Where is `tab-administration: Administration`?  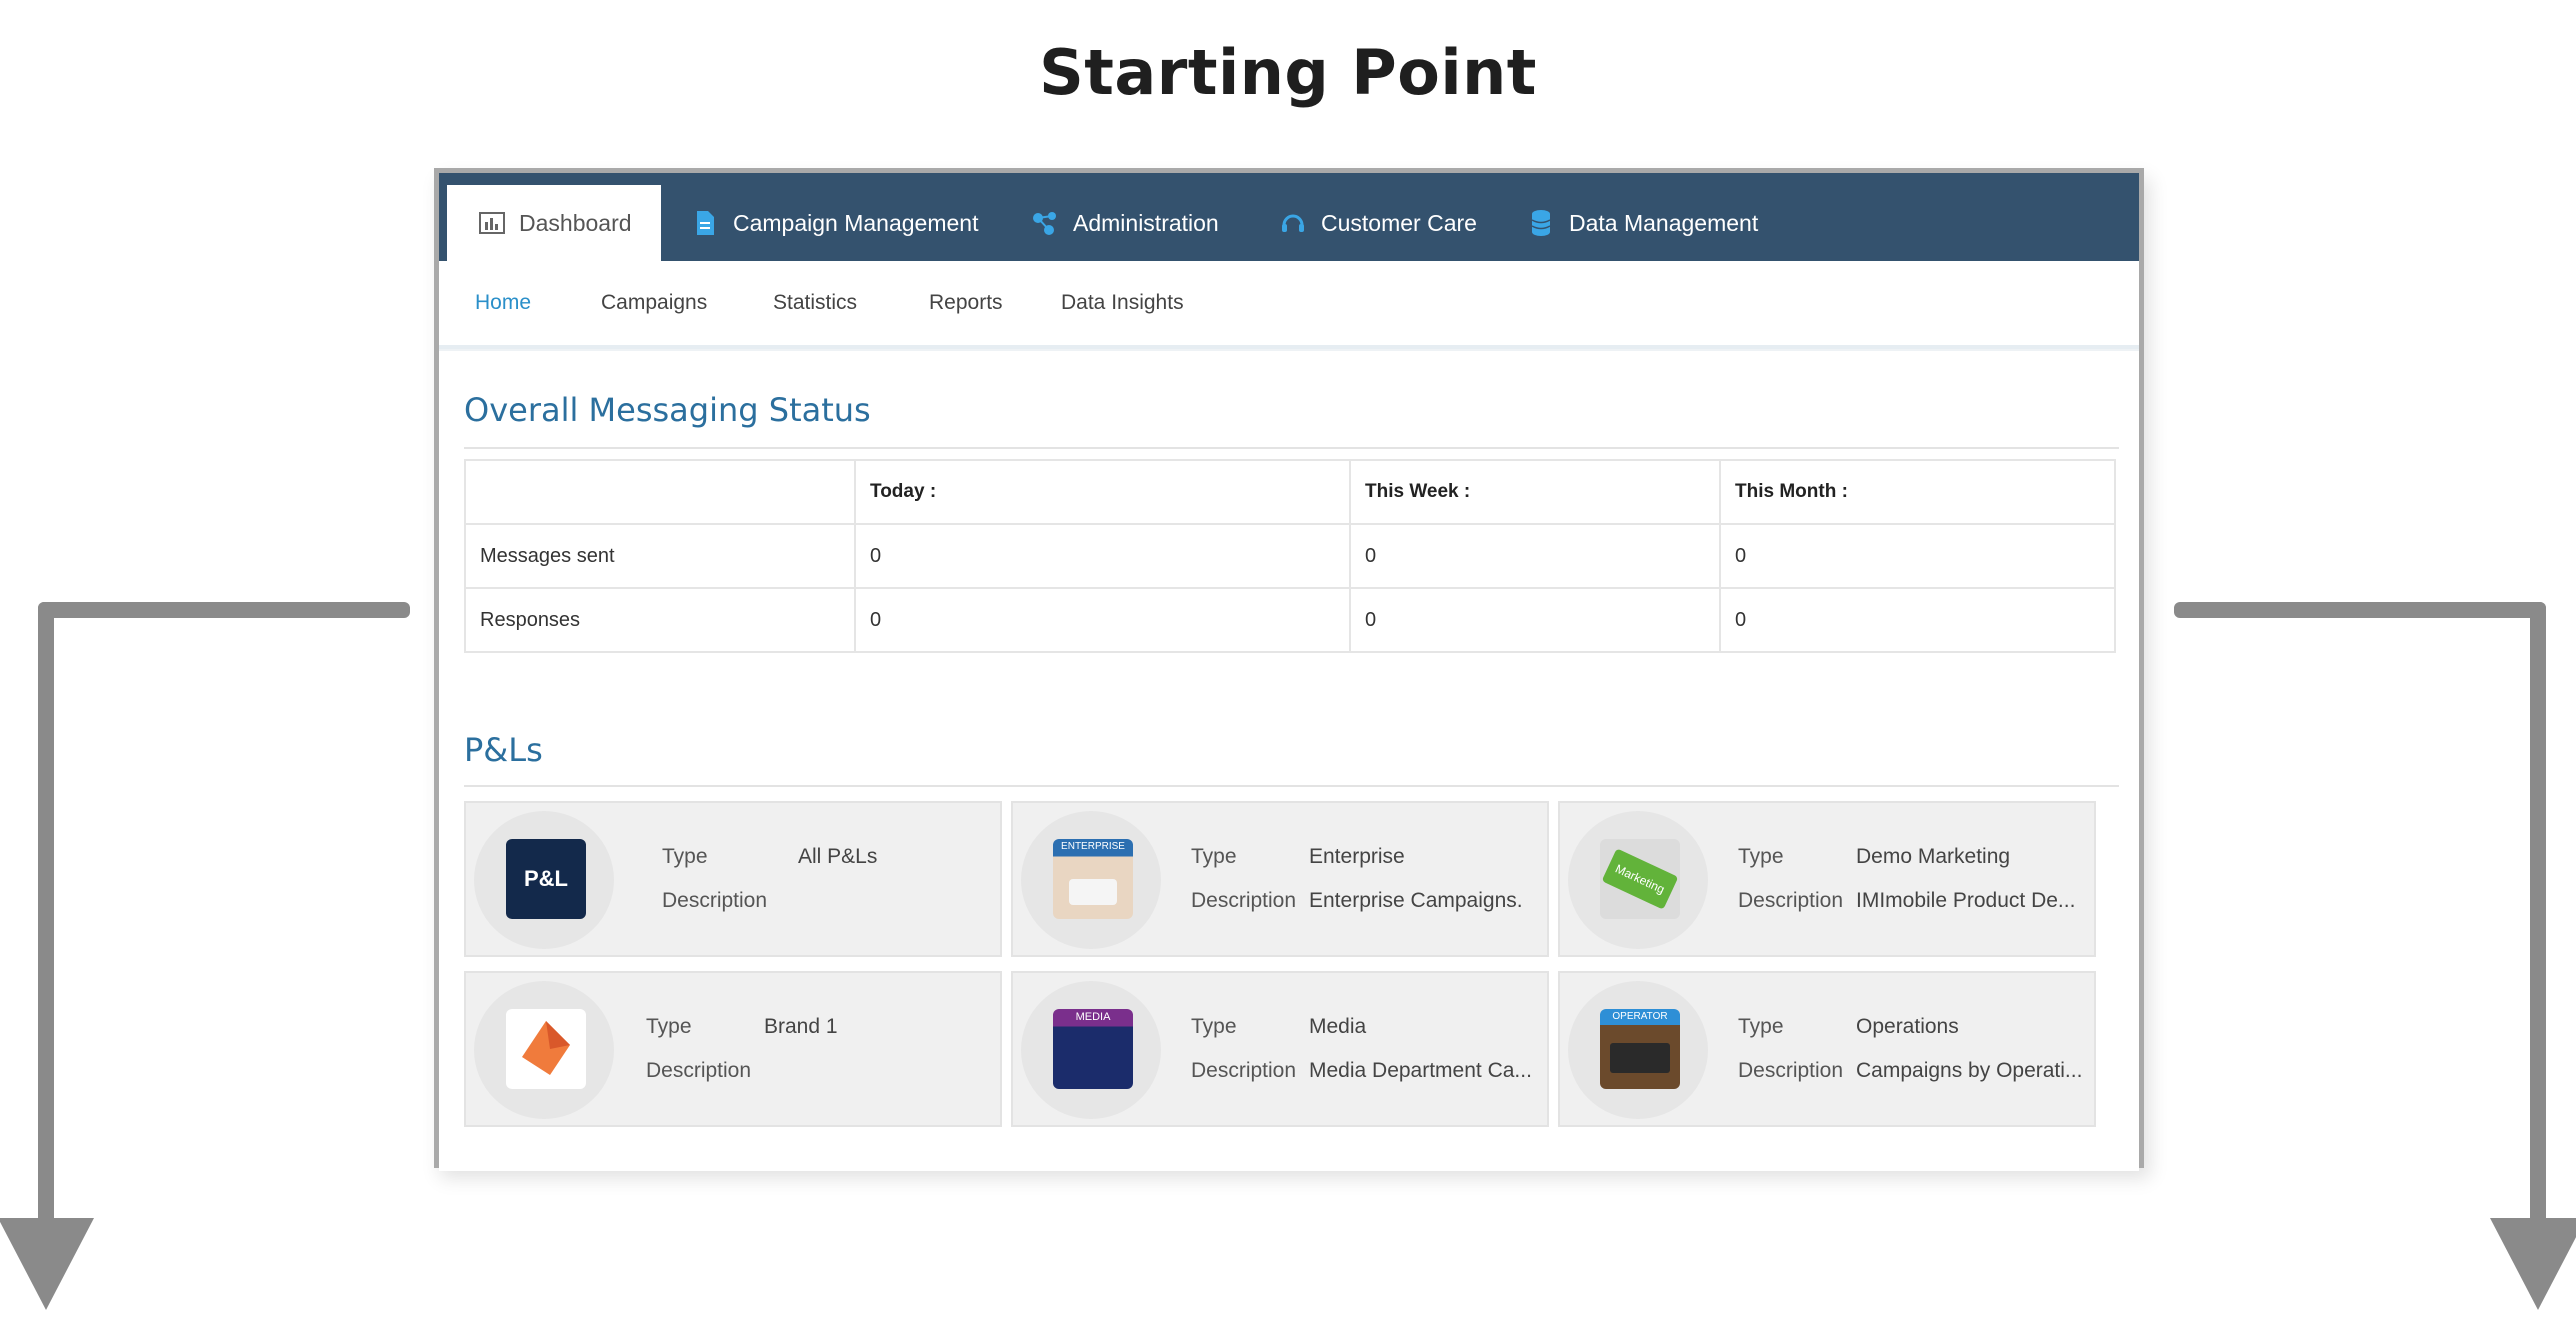
tab-administration: Administration is located at coordinates (1125, 223).